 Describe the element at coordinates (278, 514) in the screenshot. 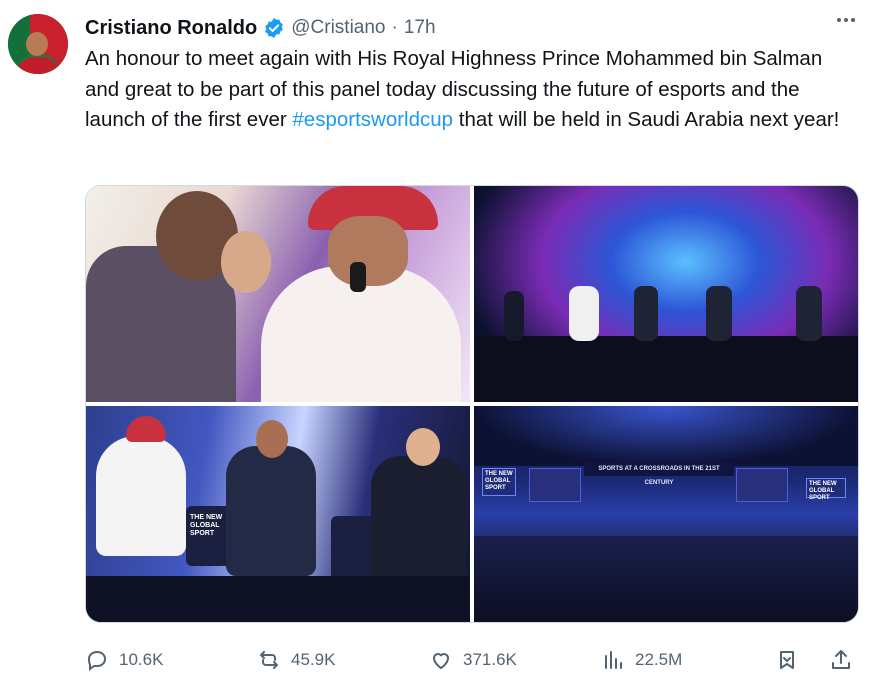

I see `photo-3: THE NEW GLOBAL SPORT` at that location.